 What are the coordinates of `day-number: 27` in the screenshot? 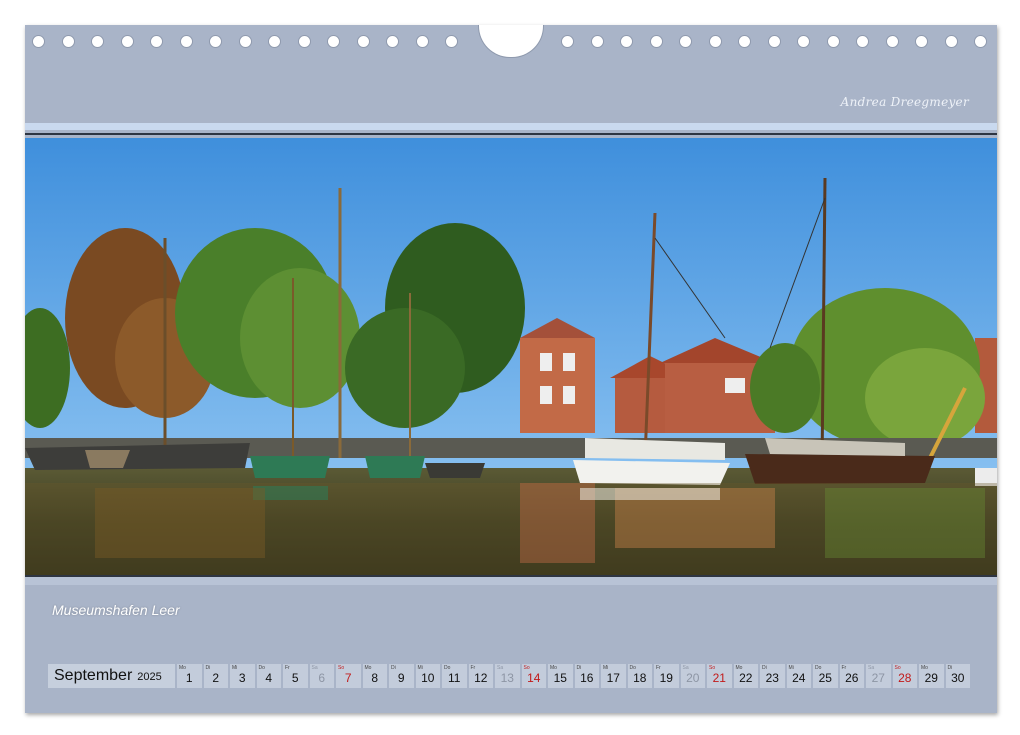 It's located at (878, 678).